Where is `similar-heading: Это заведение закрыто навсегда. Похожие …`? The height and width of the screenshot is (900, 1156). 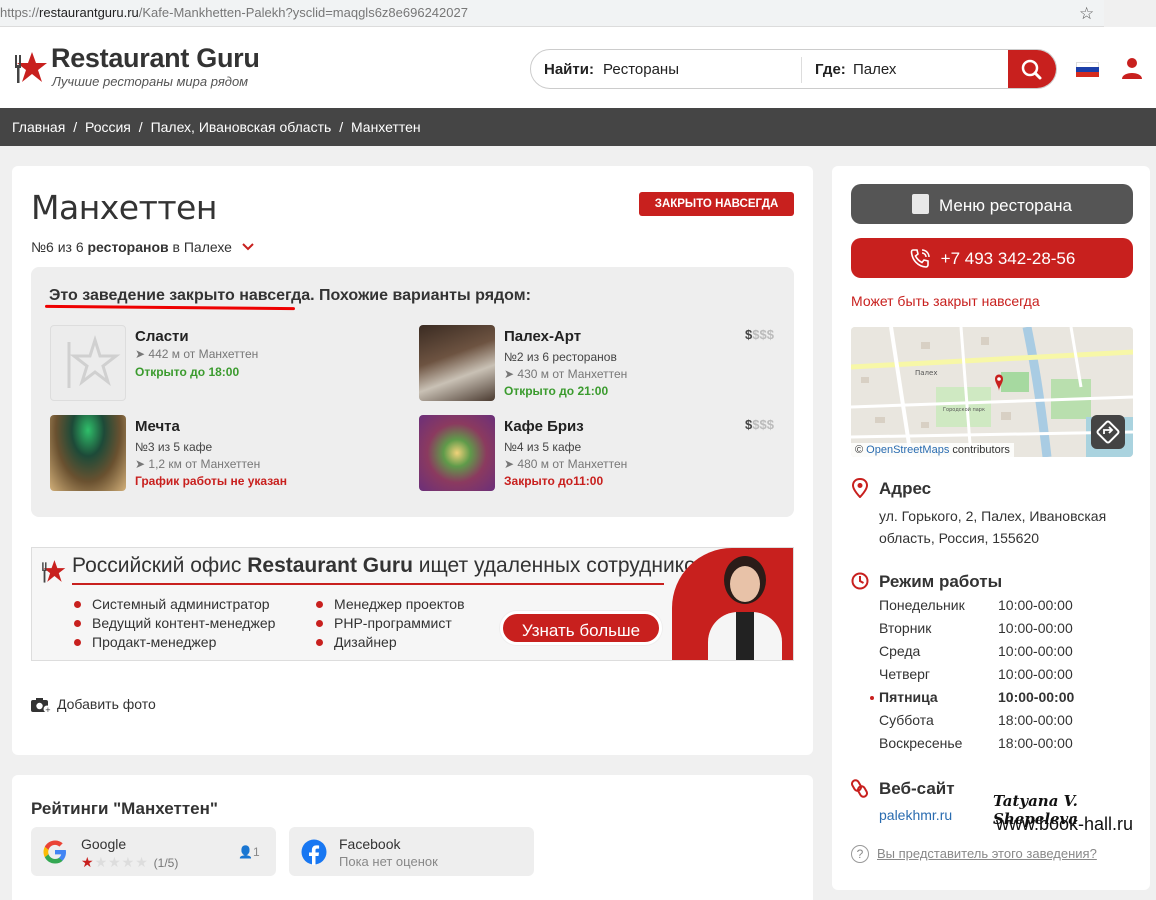 similar-heading: Это заведение закрыто навсегда. Похожие … is located at coordinates (287, 299).